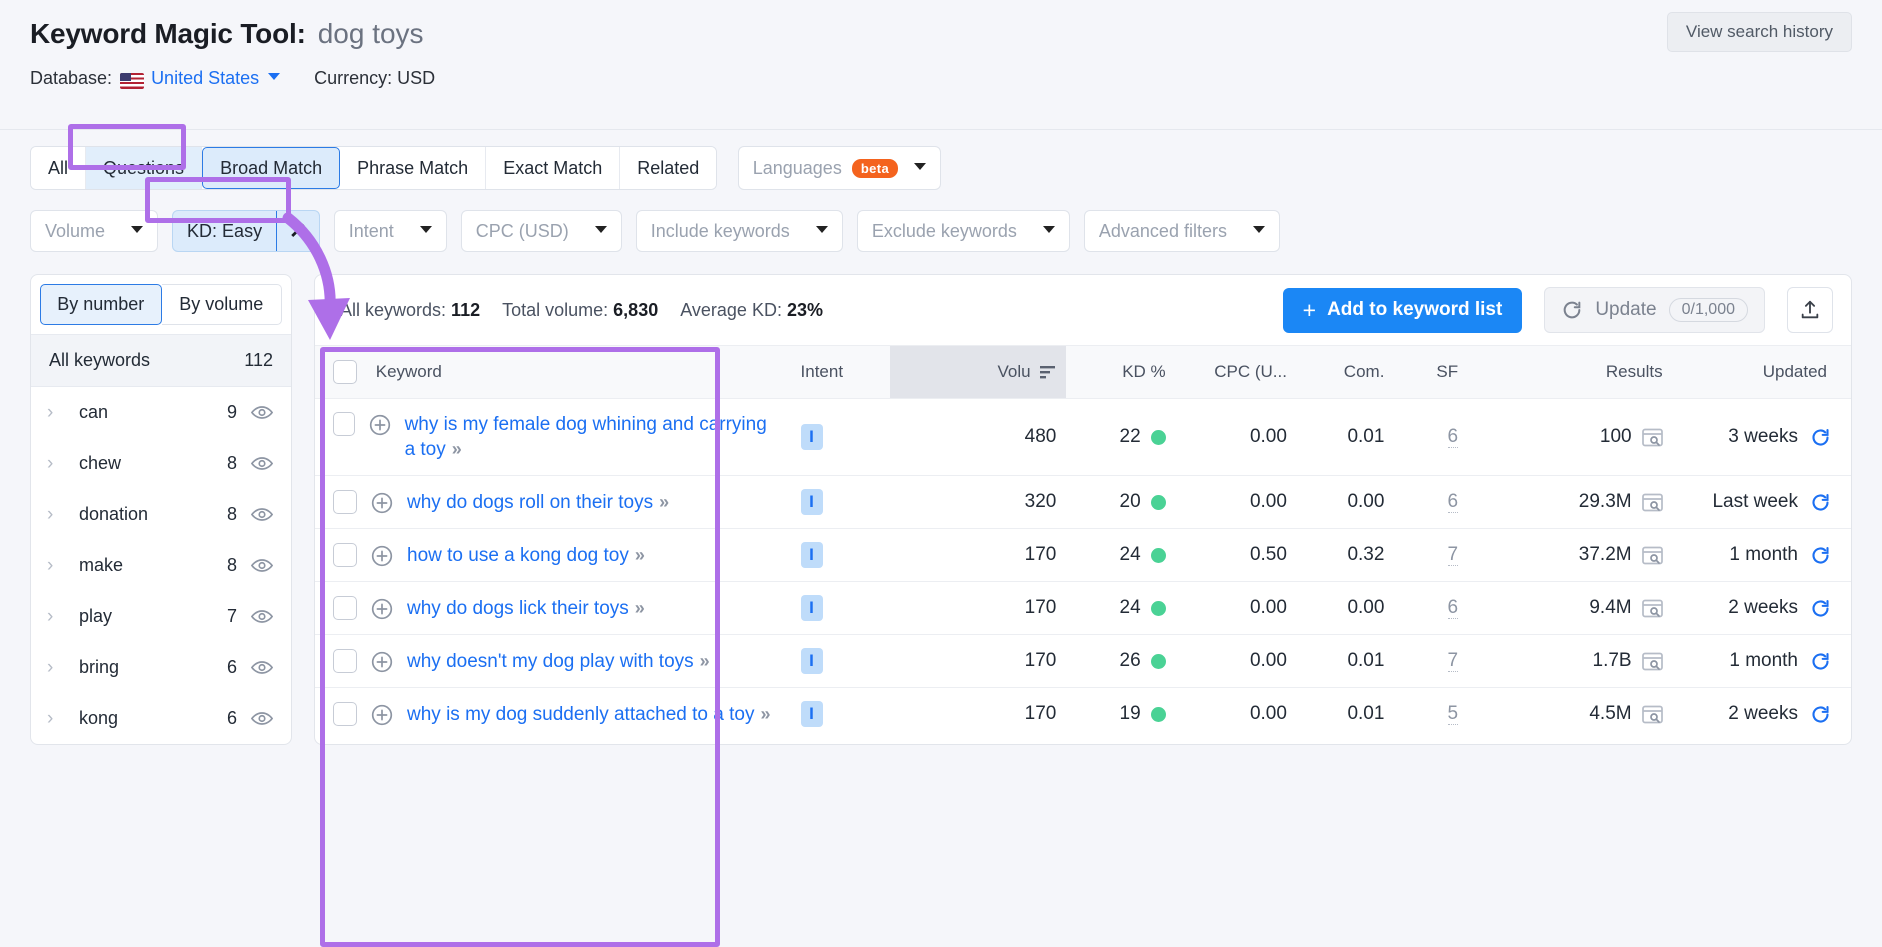  What do you see at coordinates (298, 231) in the screenshot?
I see `close-icon: ✕` at bounding box center [298, 231].